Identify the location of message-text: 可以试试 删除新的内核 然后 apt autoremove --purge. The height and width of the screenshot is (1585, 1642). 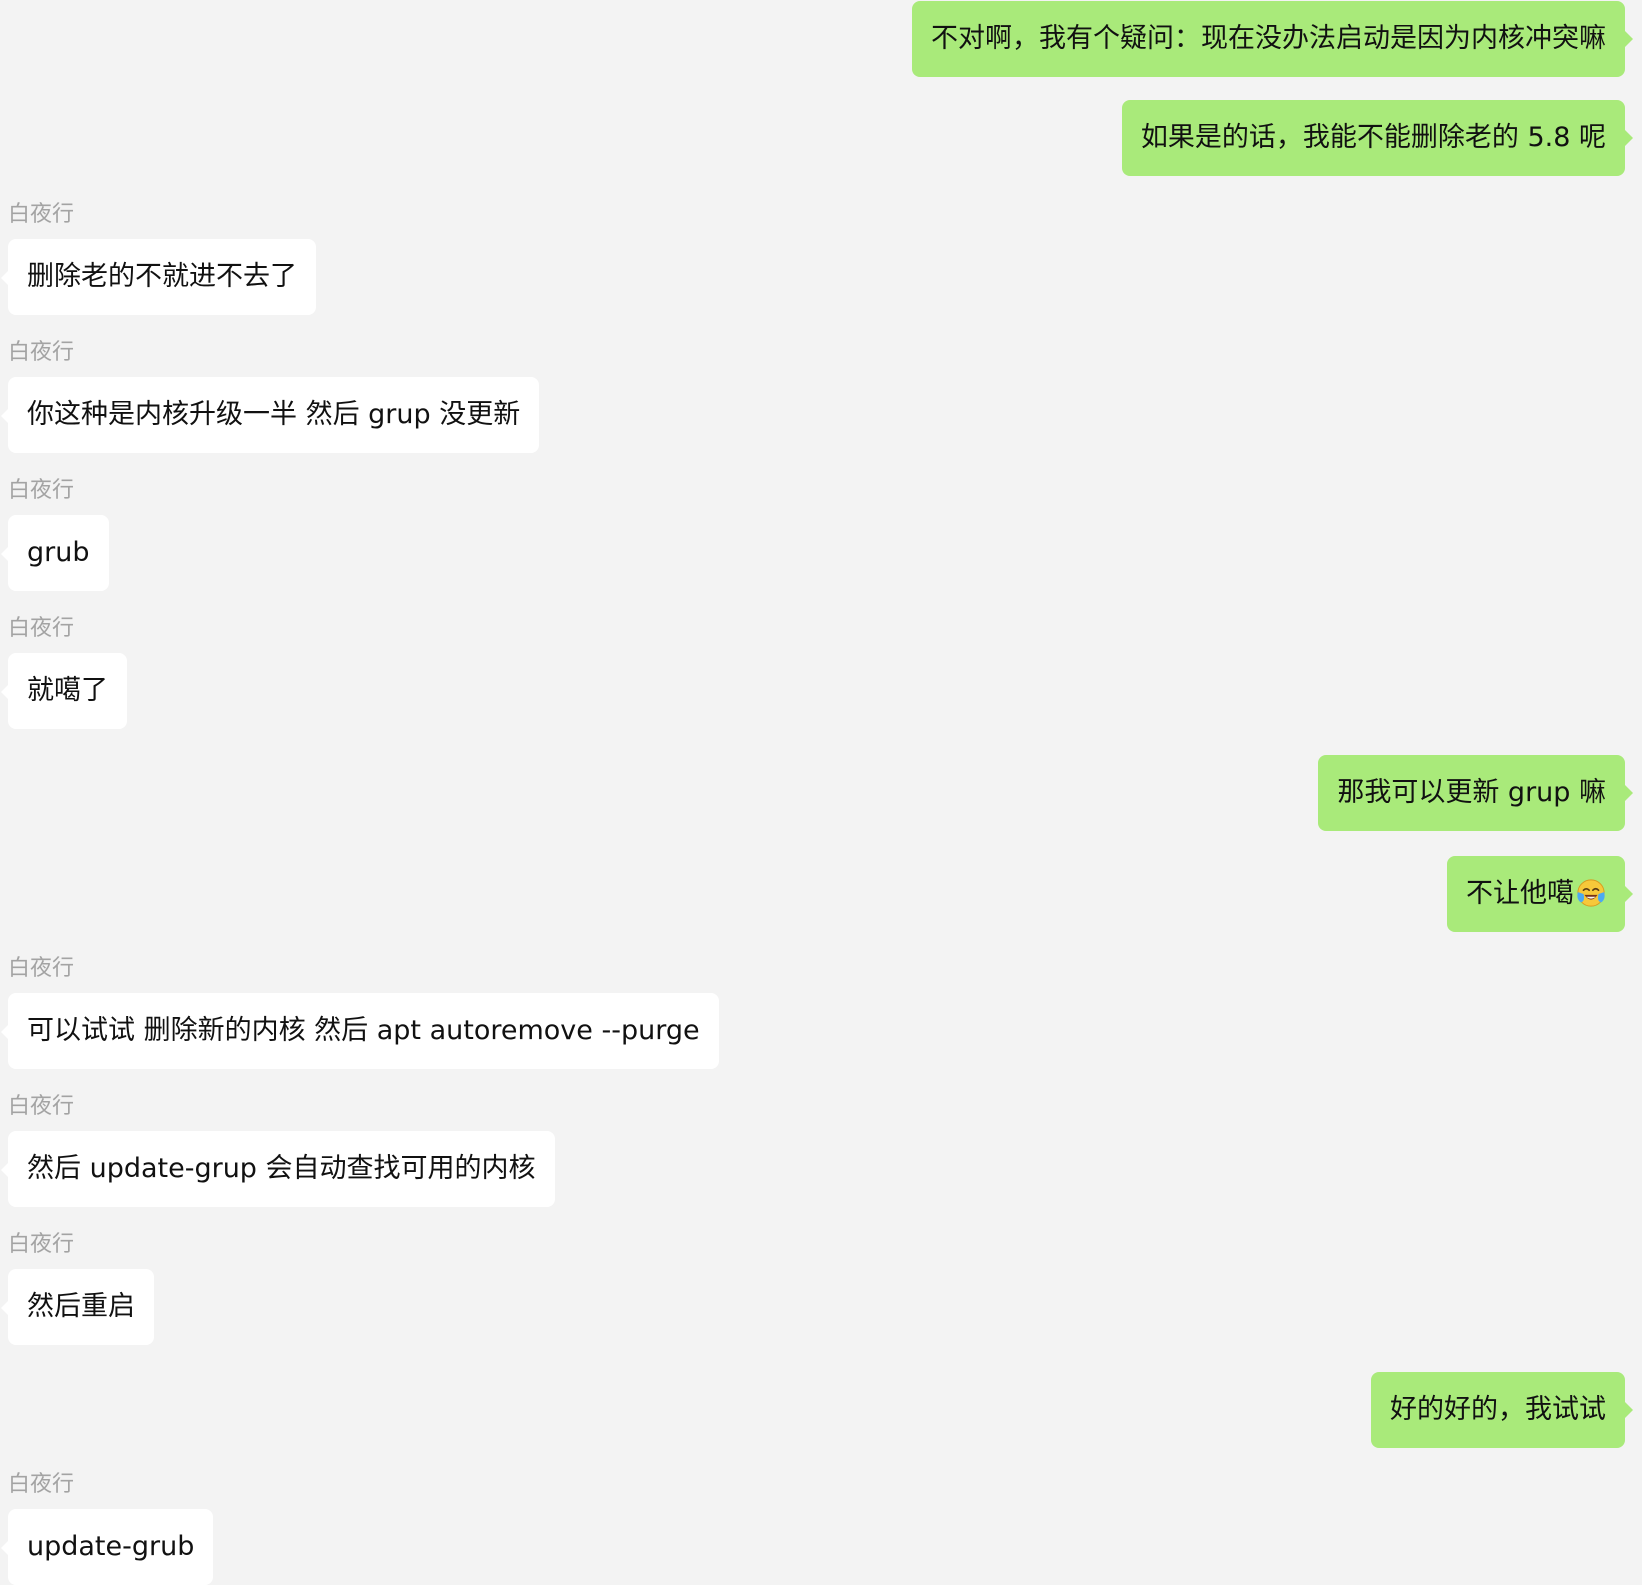
(363, 1030).